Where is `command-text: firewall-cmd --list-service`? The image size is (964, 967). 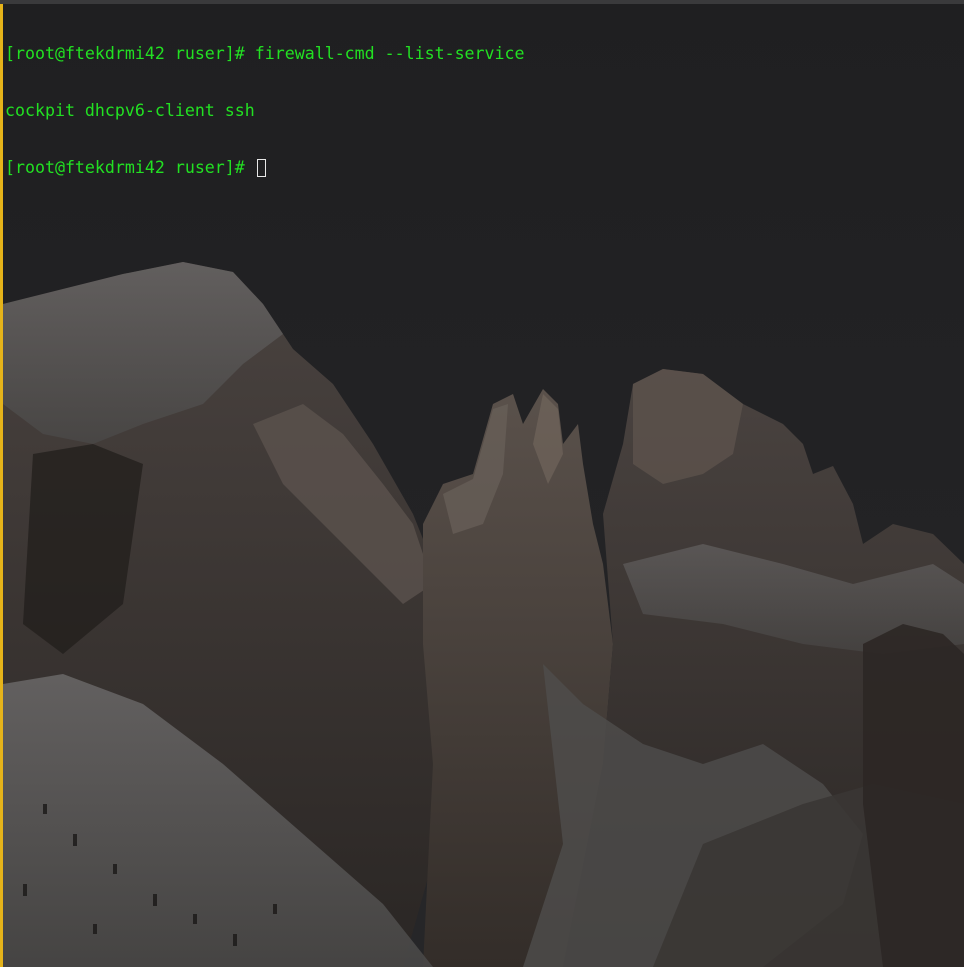 command-text: firewall-cmd --list-service is located at coordinates (389, 53).